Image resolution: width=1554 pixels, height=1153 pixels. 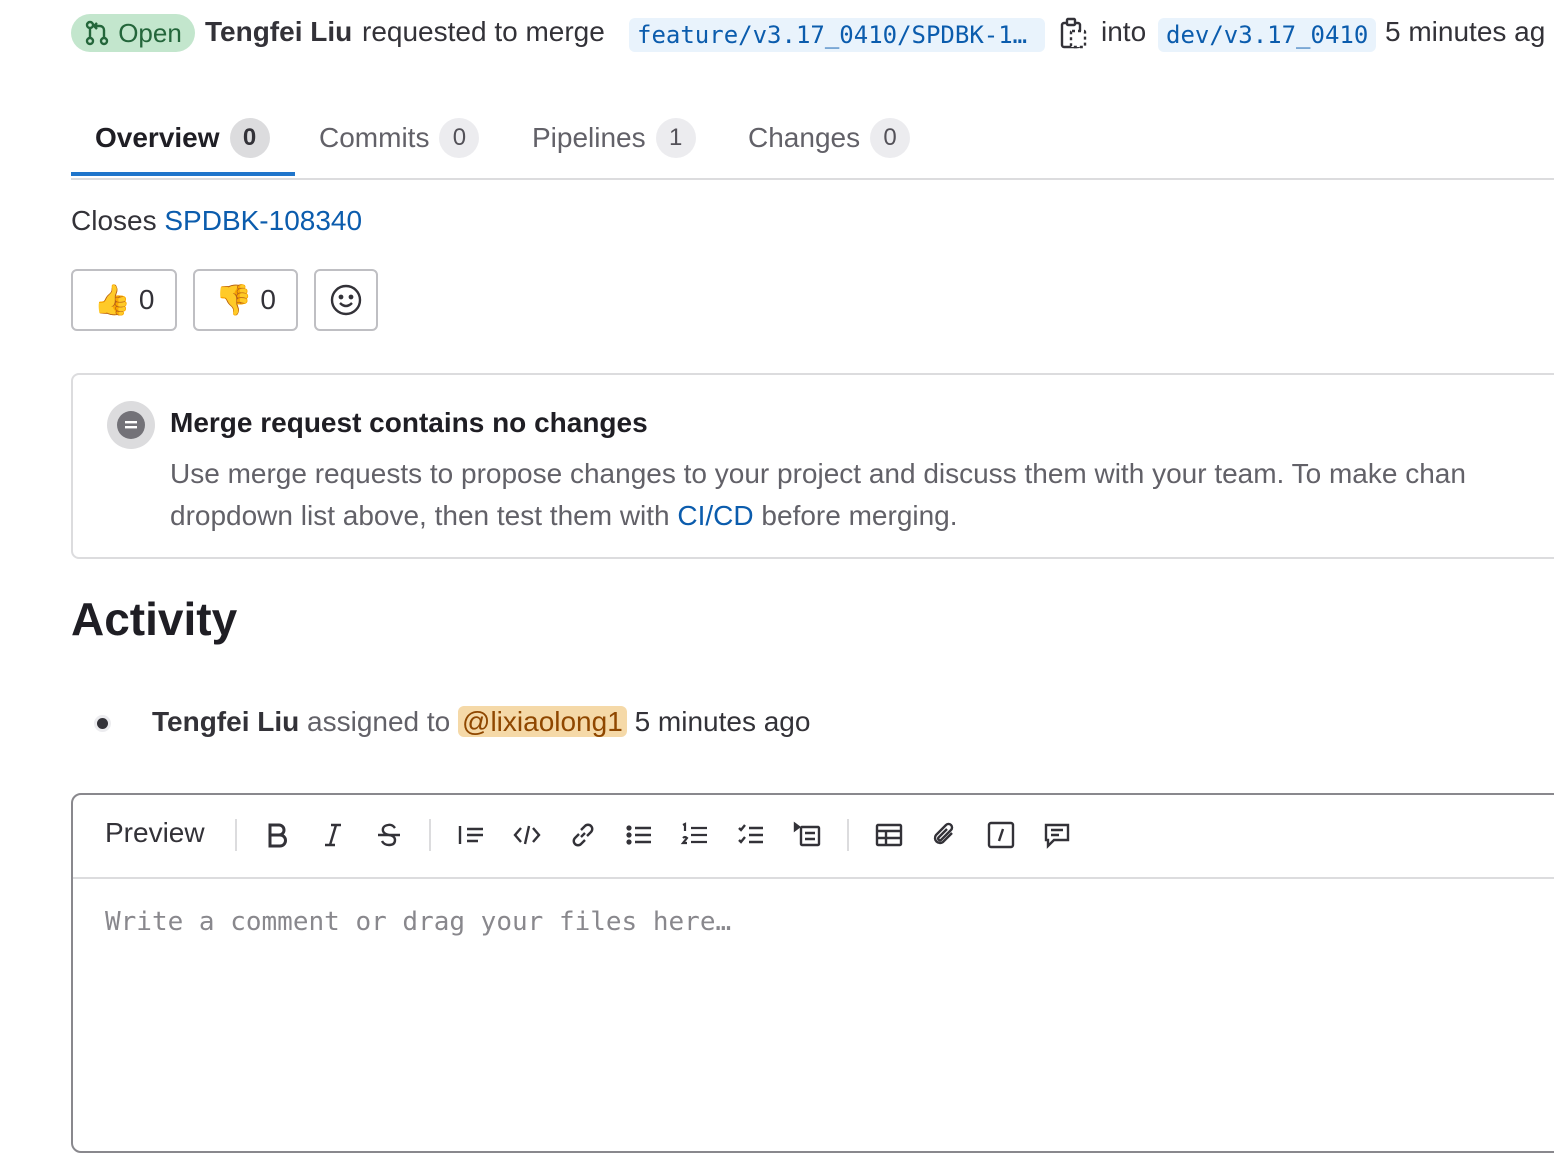 I want to click on status-badge: Open, so click(x=133, y=33).